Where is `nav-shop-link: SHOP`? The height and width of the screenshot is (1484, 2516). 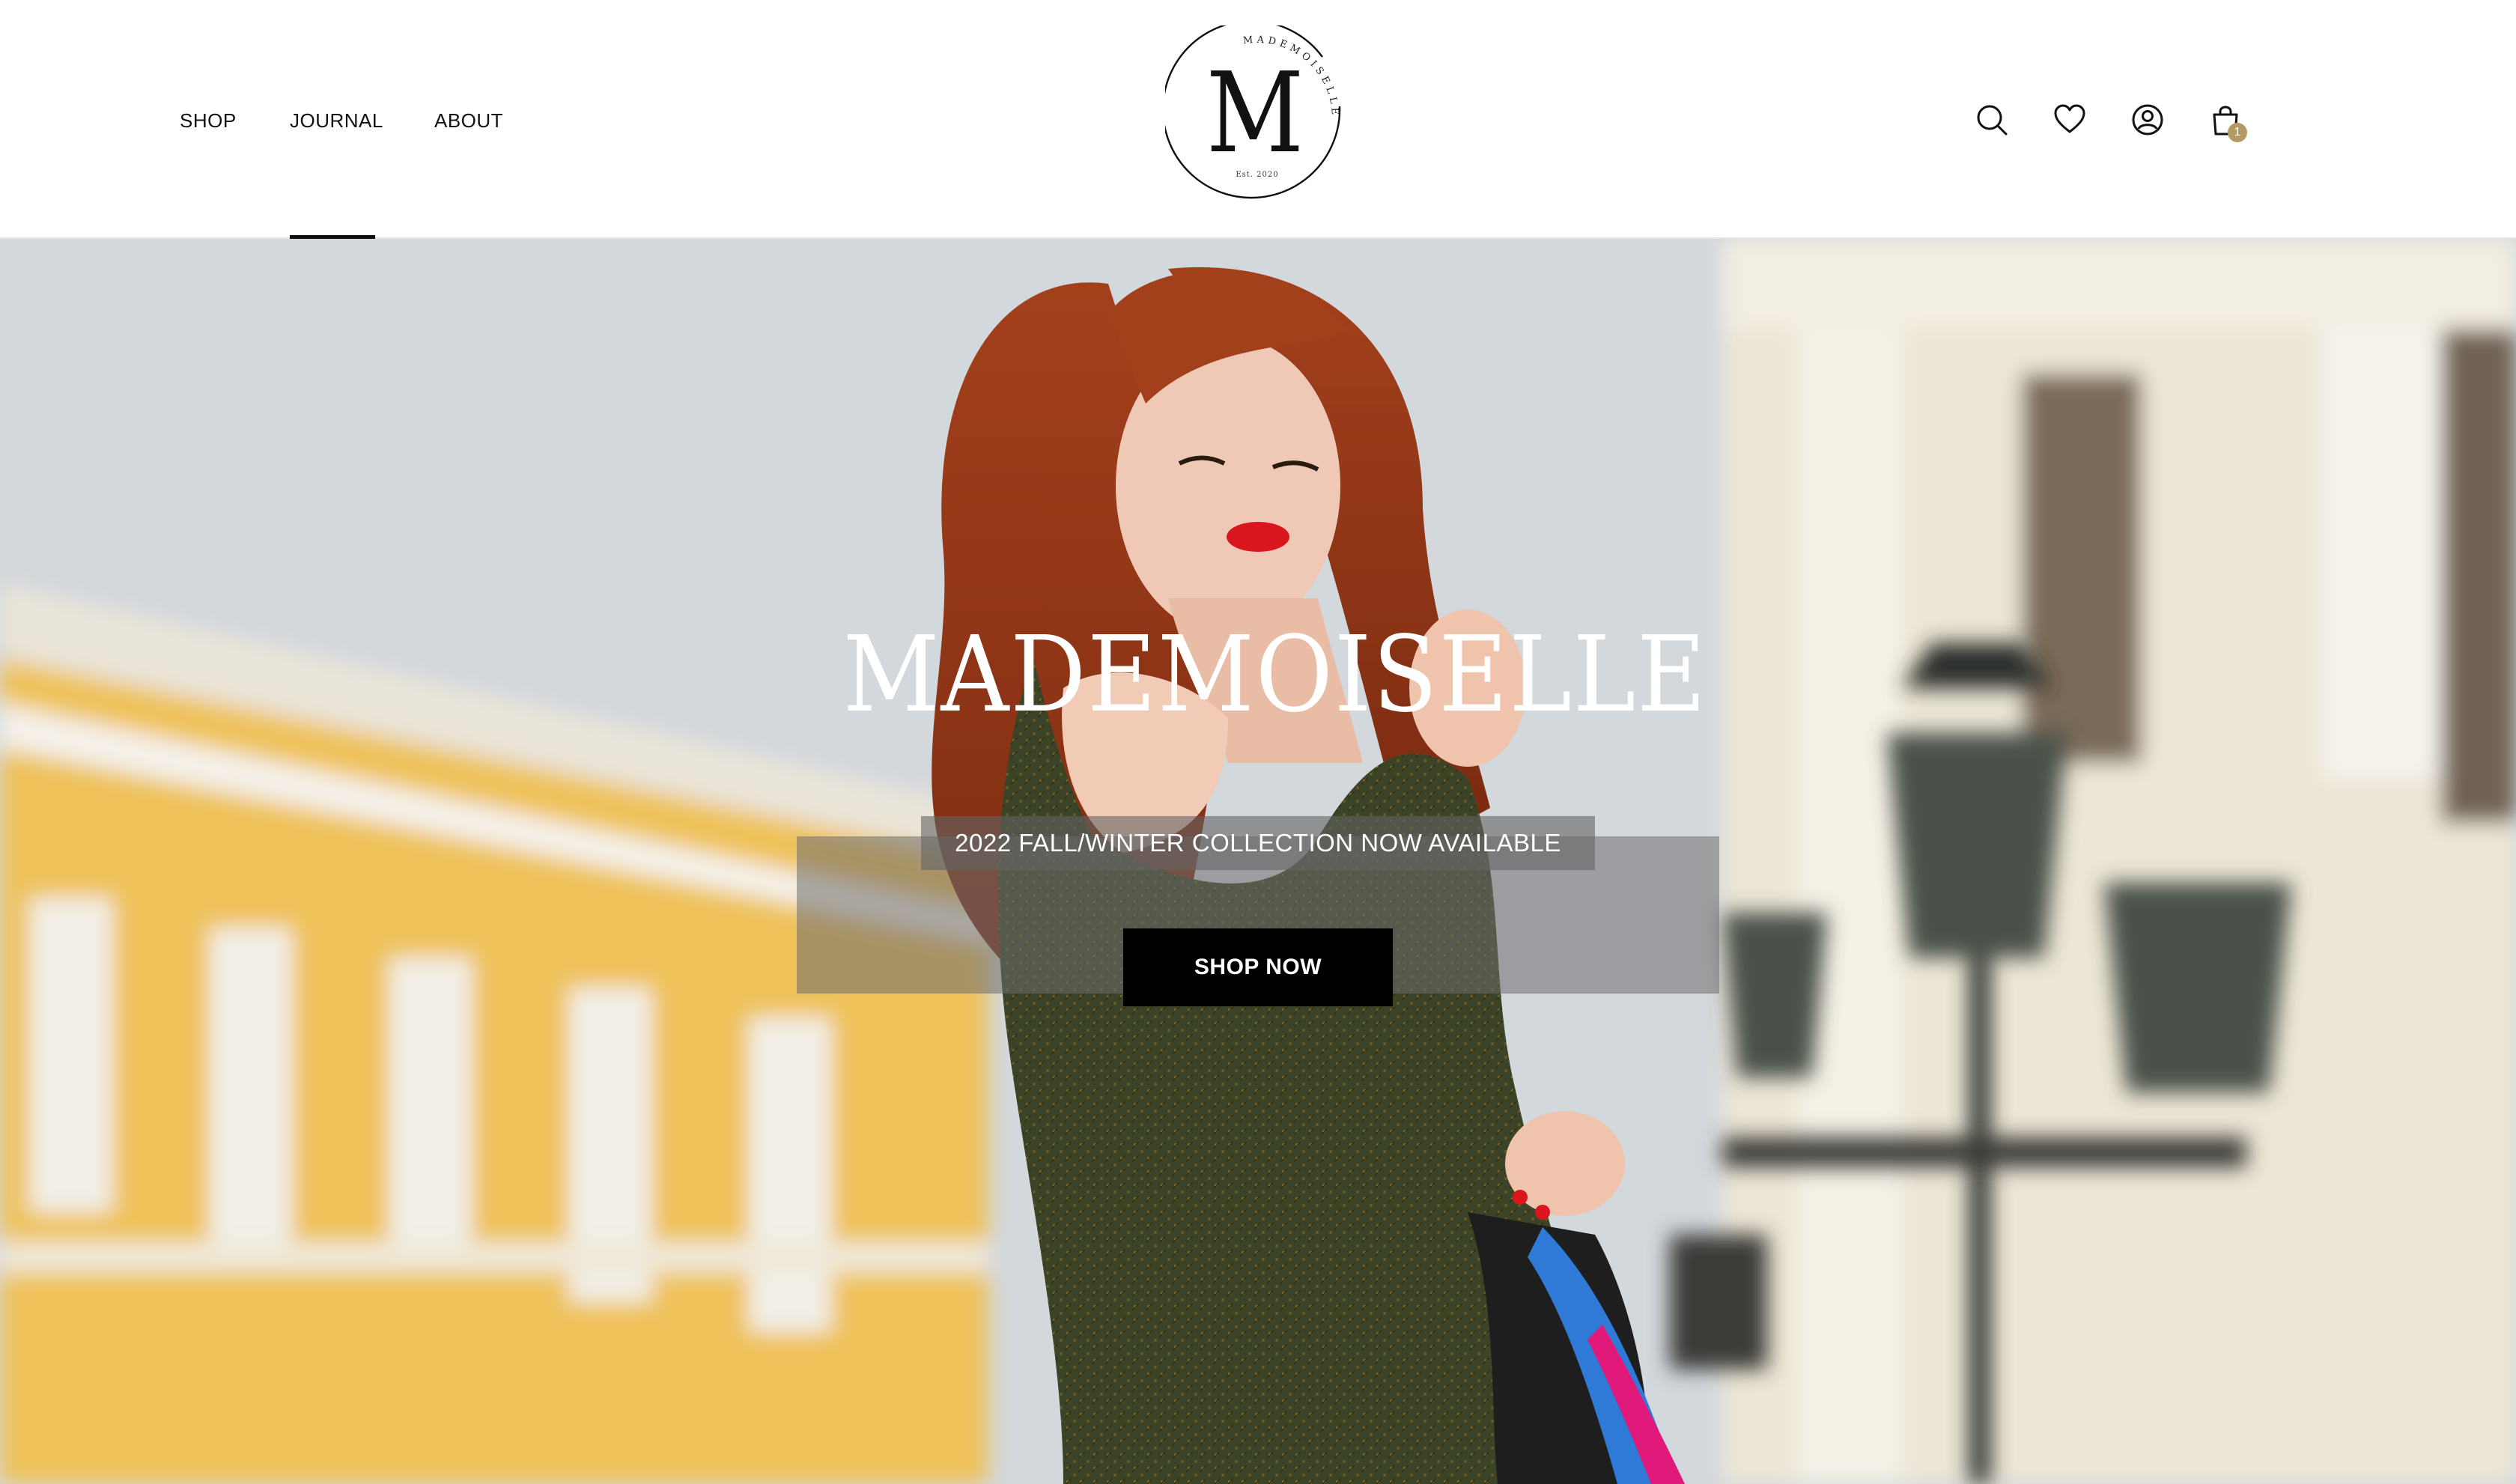
nav-shop-link: SHOP is located at coordinates (208, 120).